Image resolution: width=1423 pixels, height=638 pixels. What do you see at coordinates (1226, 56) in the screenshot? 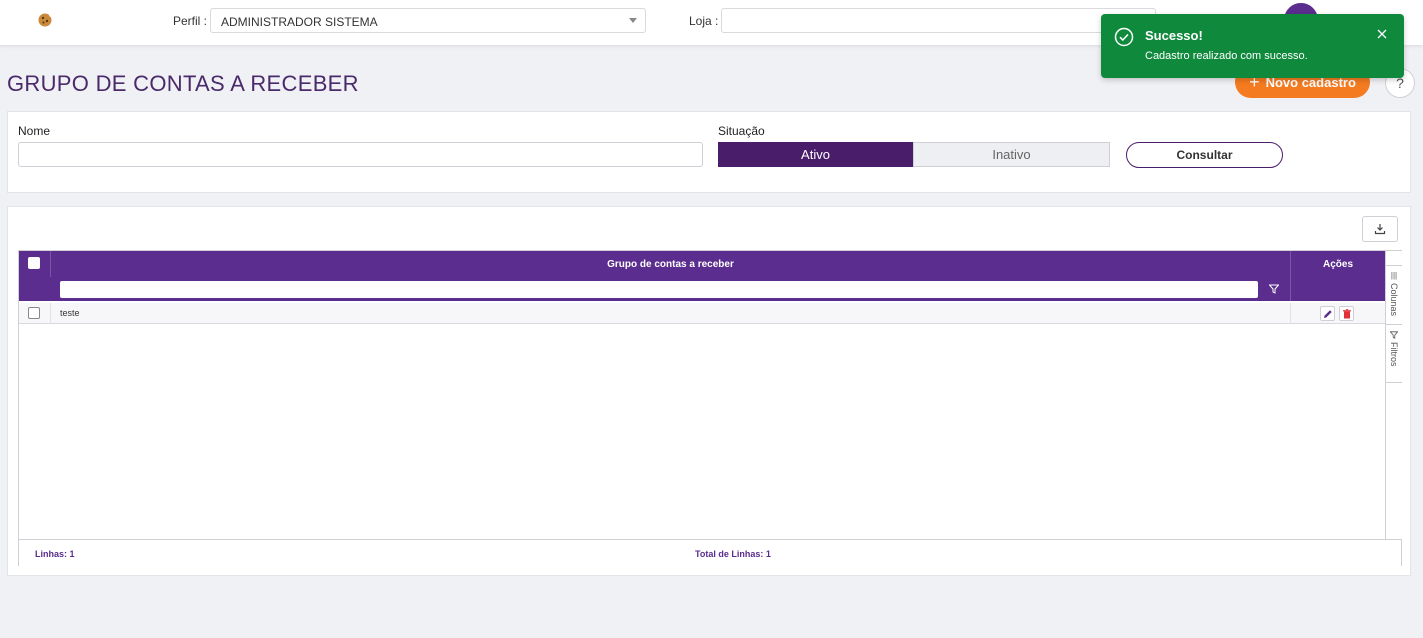
I see `toast-message: Cadastro realizado com sucesso.` at bounding box center [1226, 56].